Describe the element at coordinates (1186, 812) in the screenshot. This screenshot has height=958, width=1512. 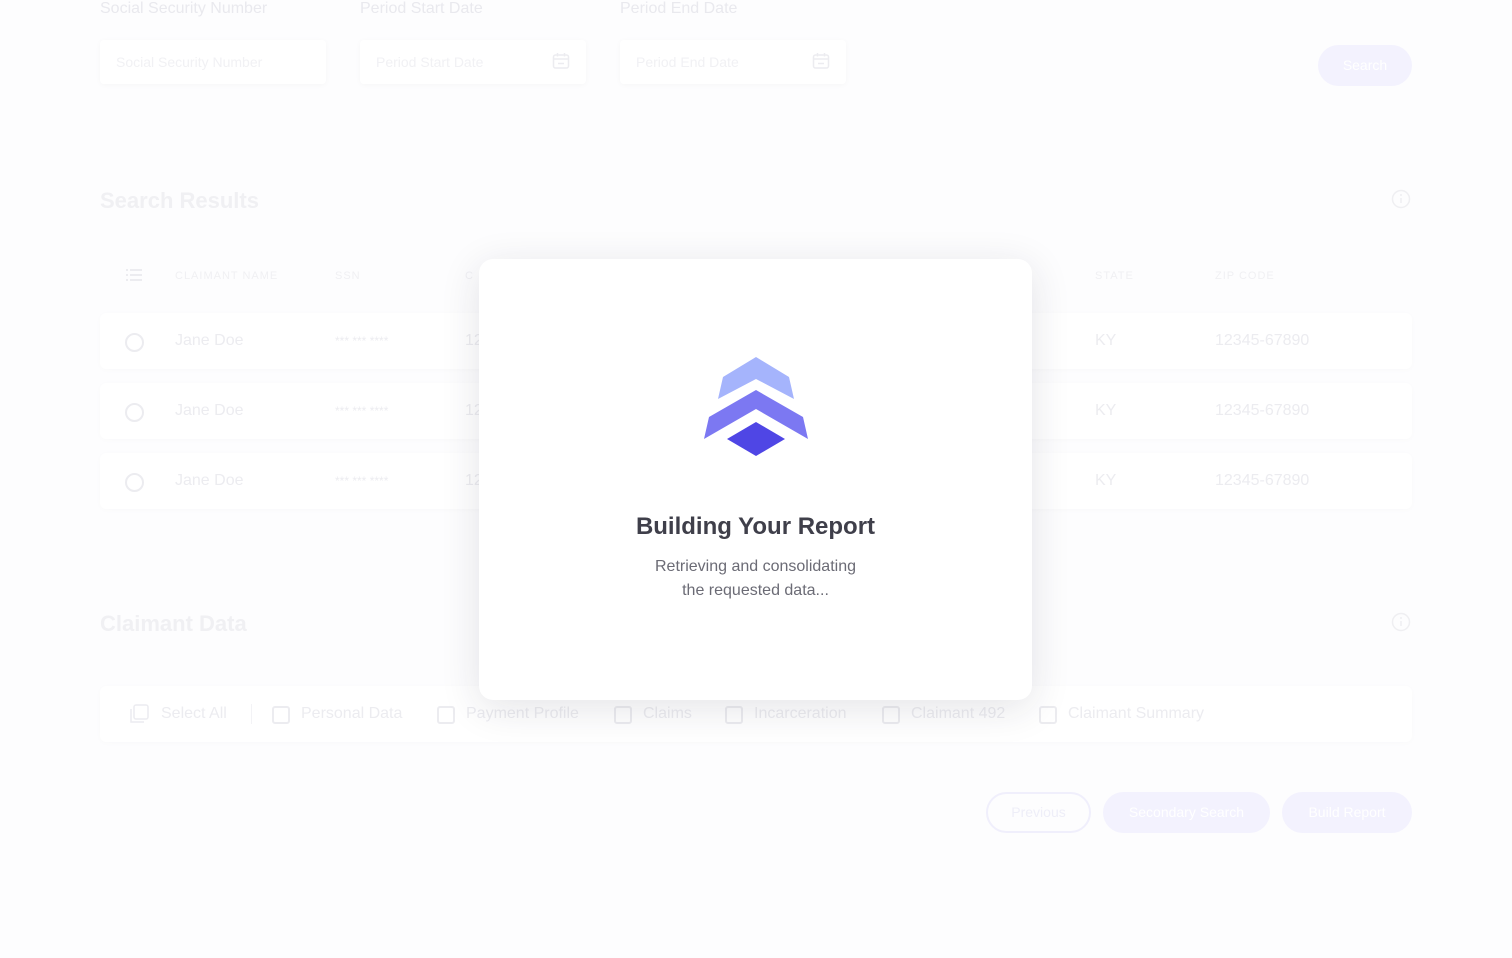
I see `secondary-search-button: Secondary Search` at that location.